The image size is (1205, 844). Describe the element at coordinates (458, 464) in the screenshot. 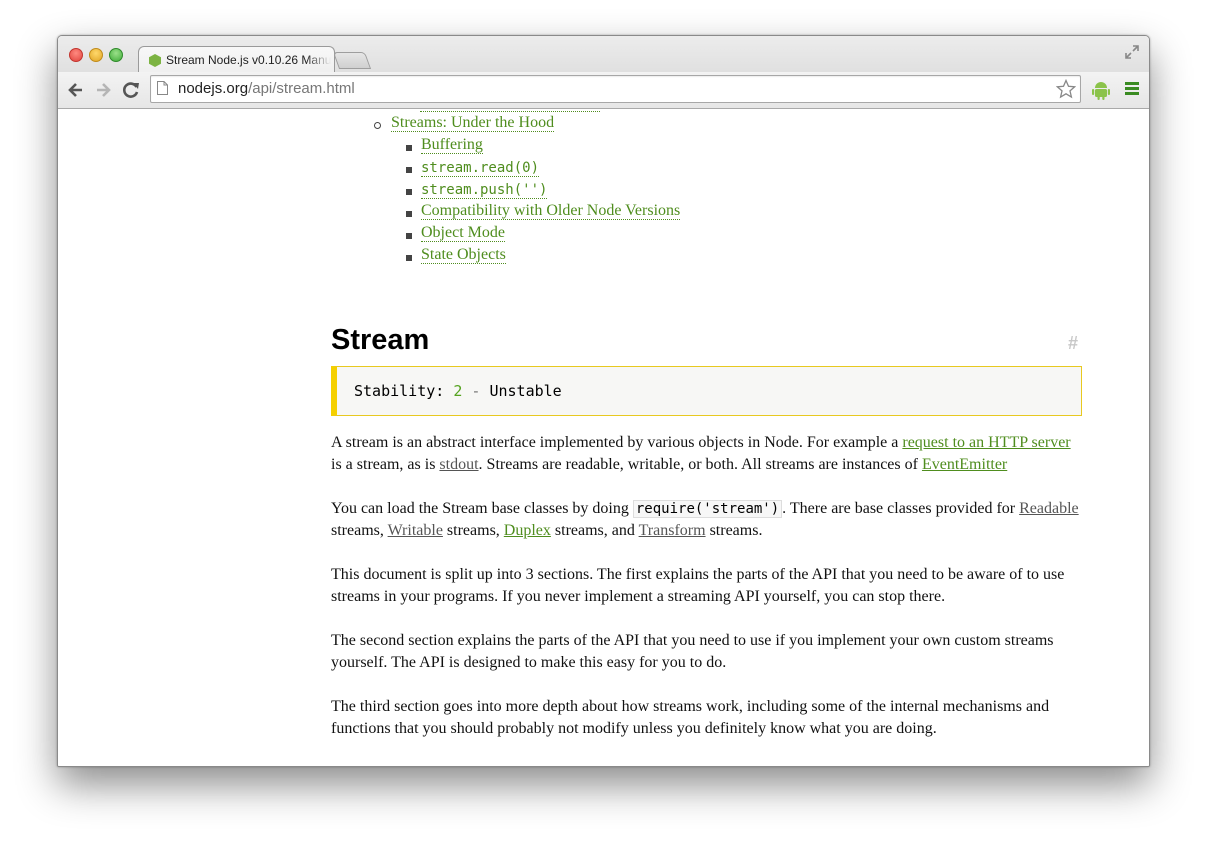

I see `link-stdout: stdout` at that location.